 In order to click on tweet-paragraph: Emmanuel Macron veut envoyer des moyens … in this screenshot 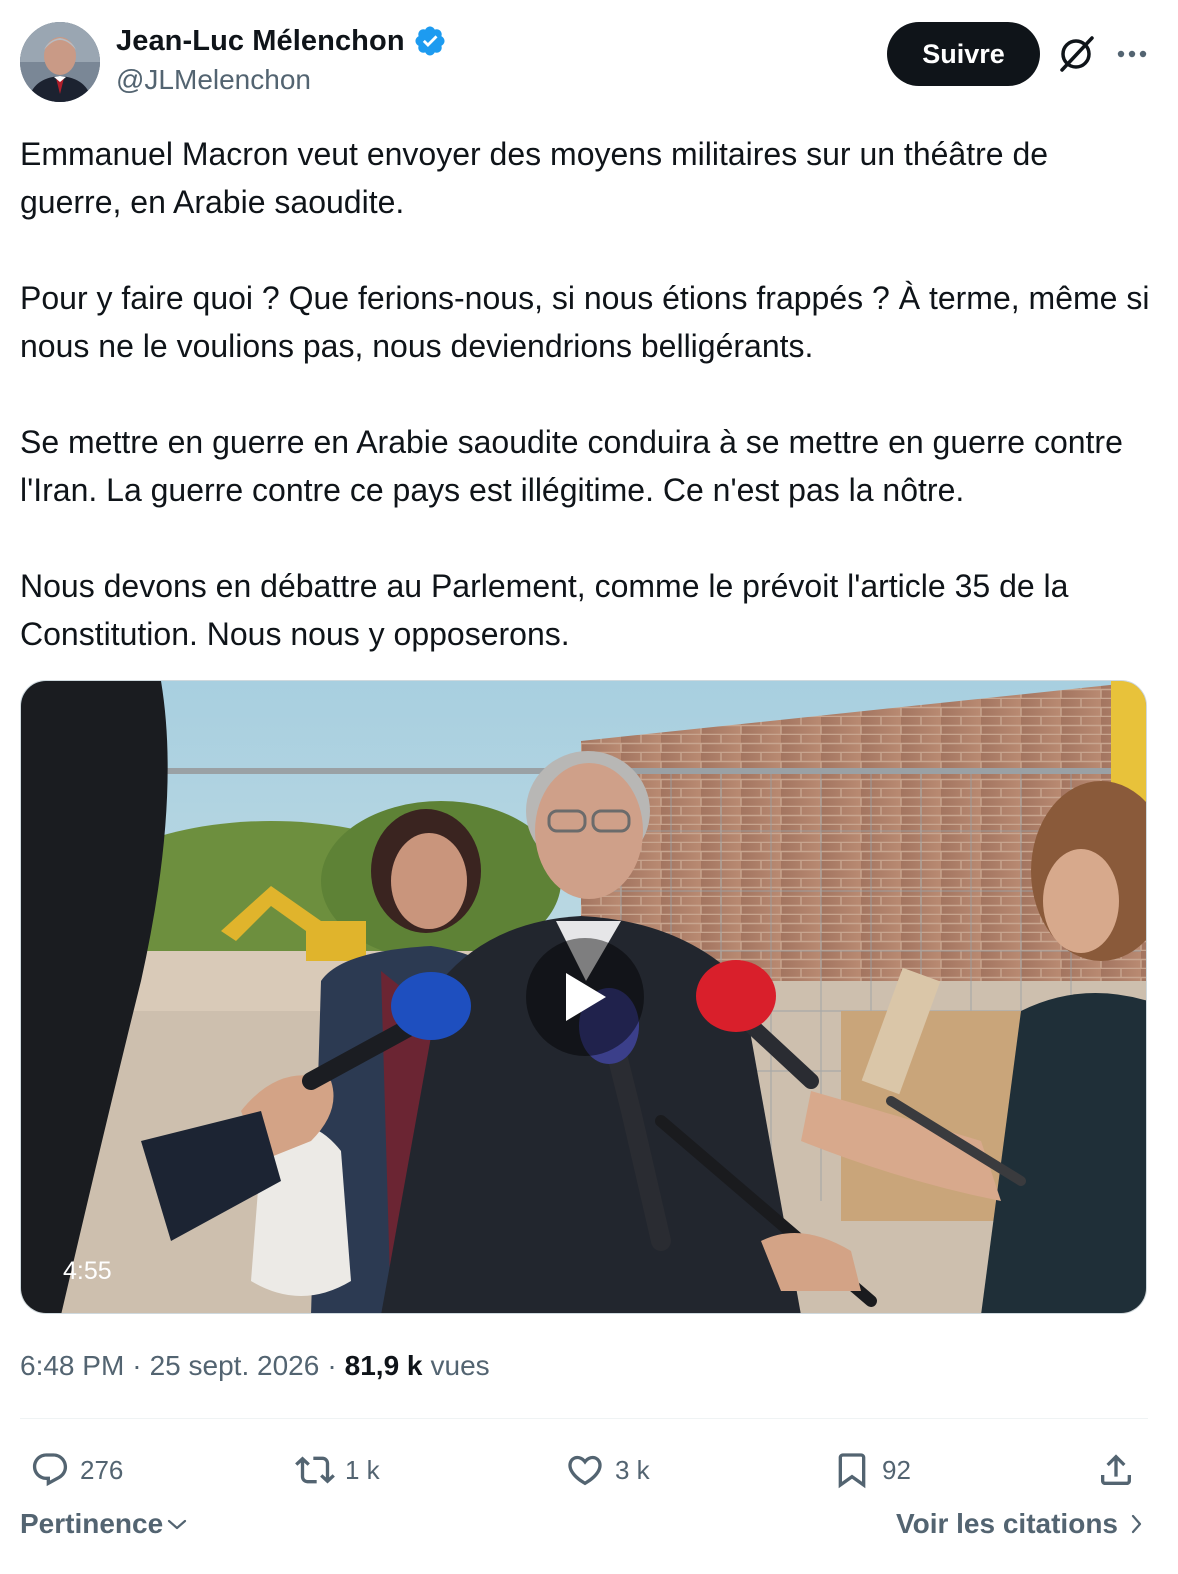, I will do `click(534, 178)`.